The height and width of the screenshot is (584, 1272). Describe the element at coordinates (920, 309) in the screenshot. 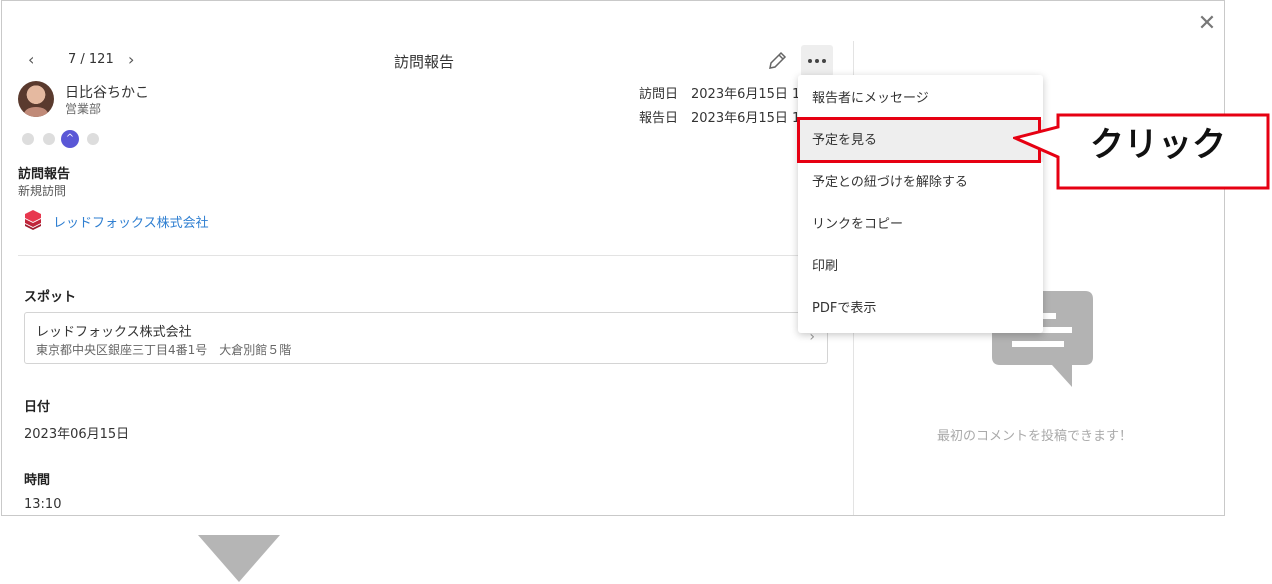

I see `menu-item-view-pdf: PDFで表示` at that location.